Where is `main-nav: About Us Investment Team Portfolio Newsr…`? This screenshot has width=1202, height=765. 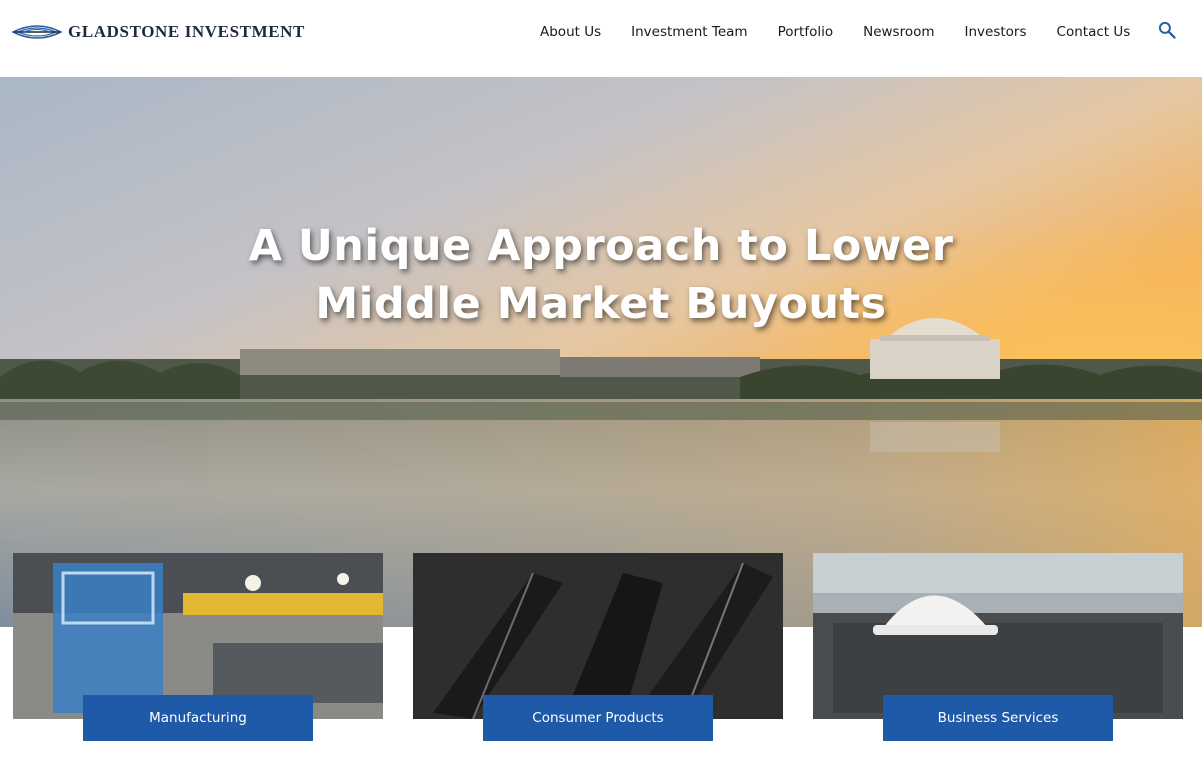
main-nav: About Us Investment Team Portfolio Newsr… is located at coordinates (835, 32).